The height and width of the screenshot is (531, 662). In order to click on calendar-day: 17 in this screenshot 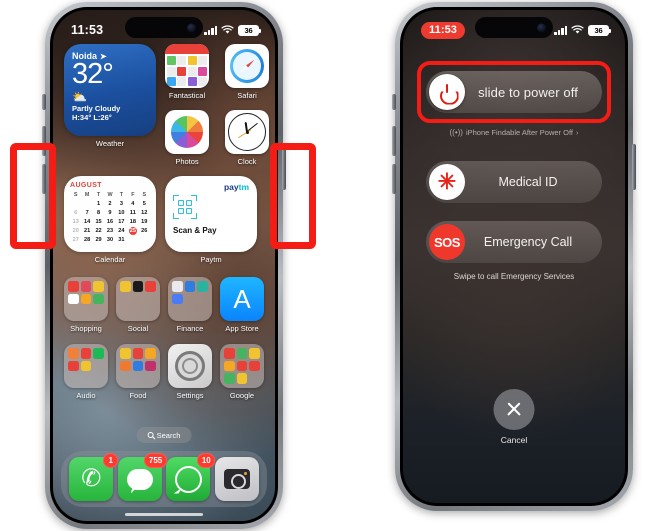, I will do `click(121, 222)`.